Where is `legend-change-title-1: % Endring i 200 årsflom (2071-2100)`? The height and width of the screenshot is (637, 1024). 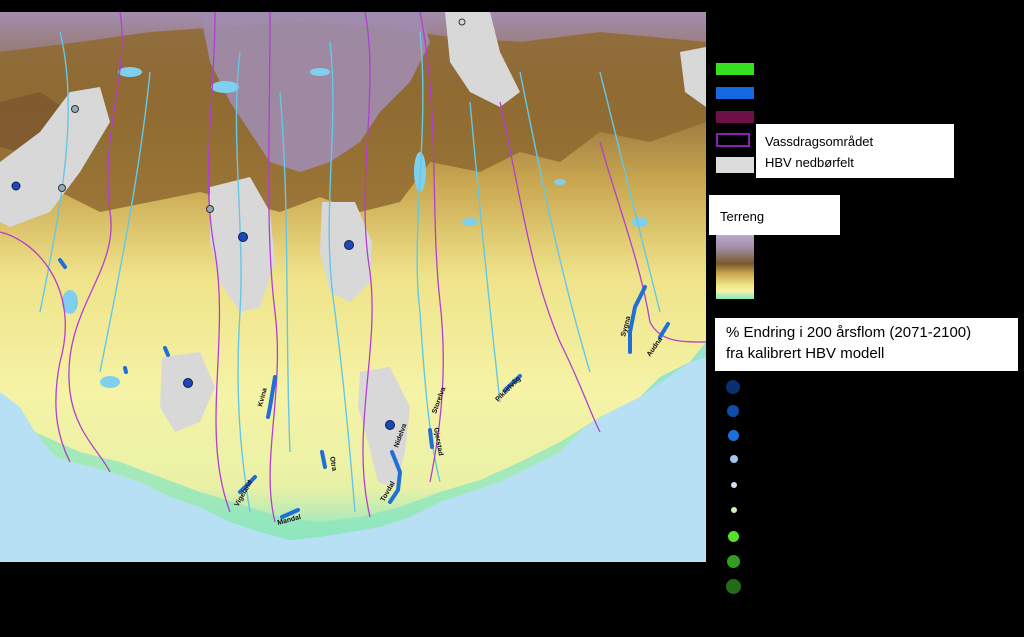 legend-change-title-1: % Endring i 200 årsflom (2071-2100) is located at coordinates (849, 332).